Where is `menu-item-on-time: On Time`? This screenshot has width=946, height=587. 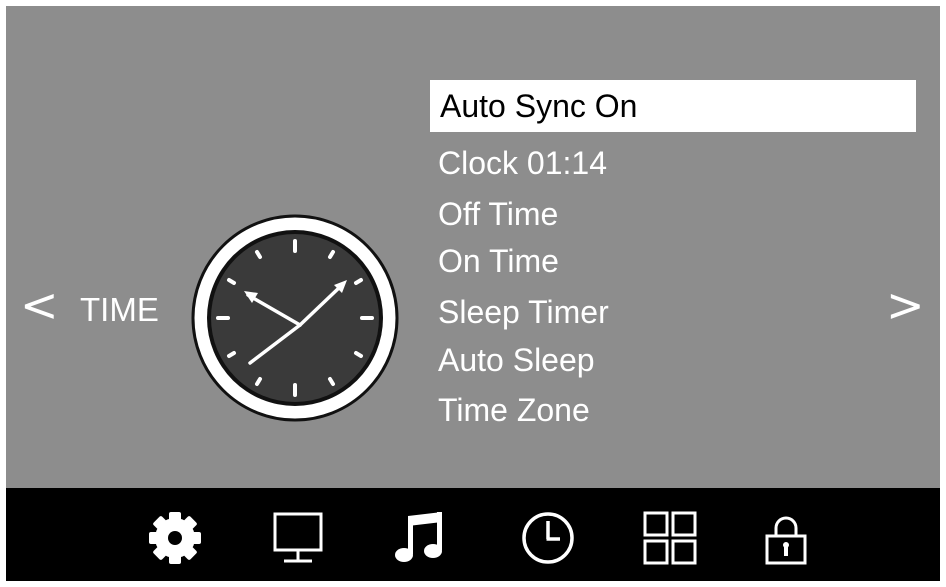 menu-item-on-time: On Time is located at coordinates (498, 261).